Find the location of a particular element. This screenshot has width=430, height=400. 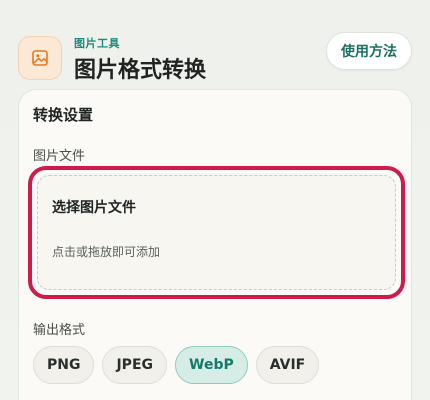

page-title: 图片格式转换 is located at coordinates (140, 70).